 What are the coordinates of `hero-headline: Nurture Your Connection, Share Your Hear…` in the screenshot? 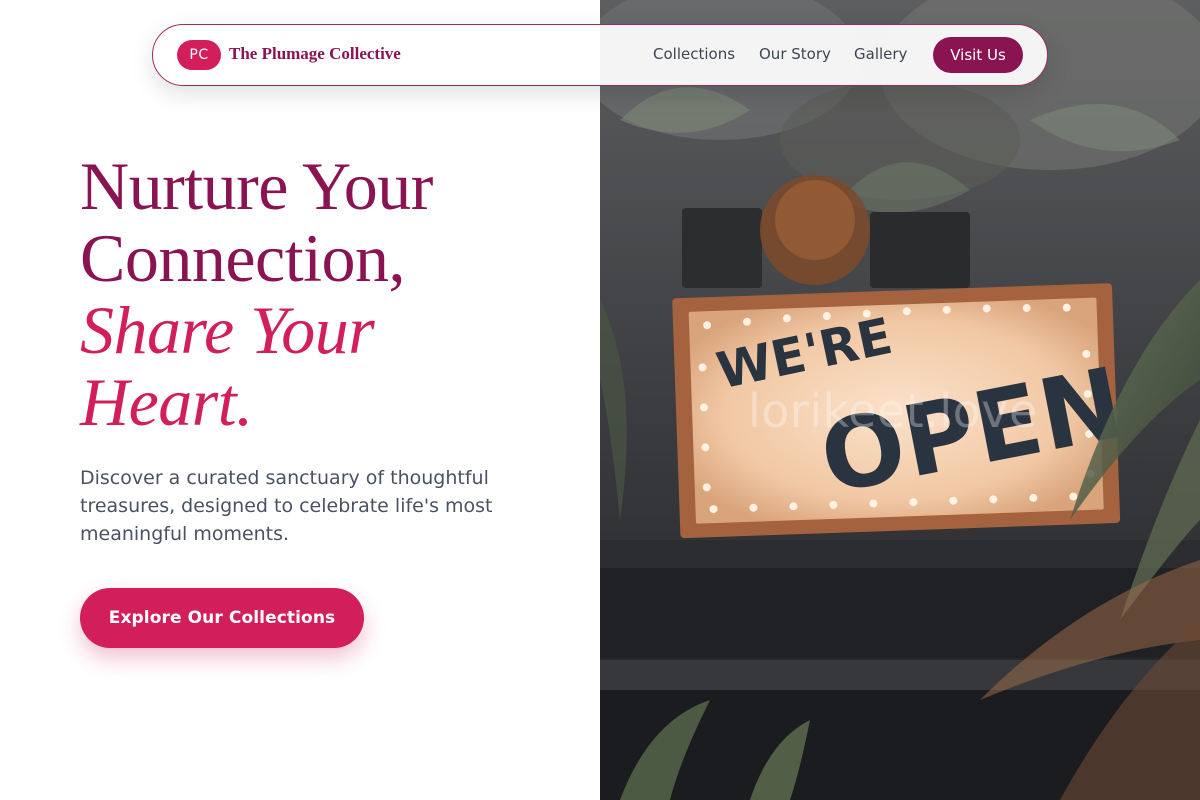 It's located at (256, 294).